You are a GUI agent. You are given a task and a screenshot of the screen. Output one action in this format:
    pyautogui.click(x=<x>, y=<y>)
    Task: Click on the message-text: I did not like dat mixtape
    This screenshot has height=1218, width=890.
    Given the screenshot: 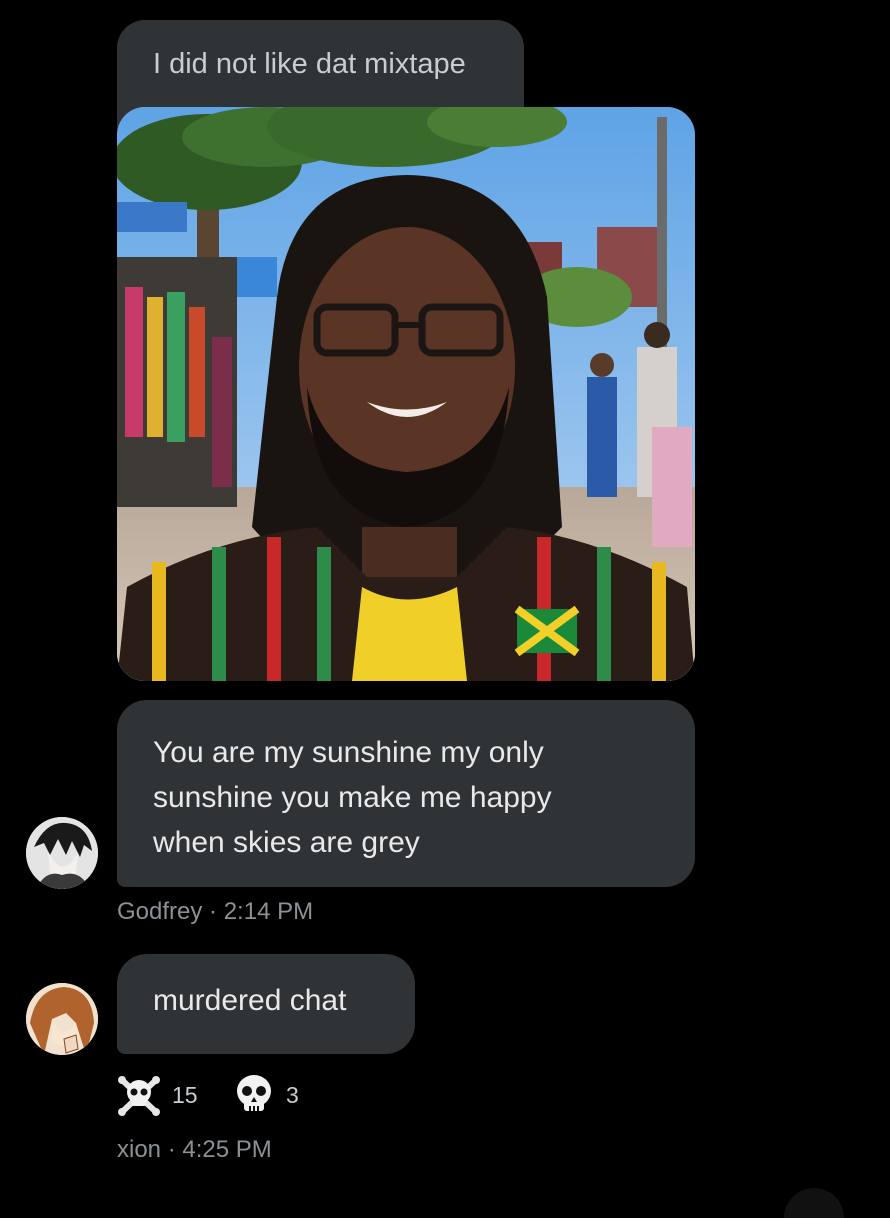 What is the action you would take?
    pyautogui.click(x=309, y=64)
    